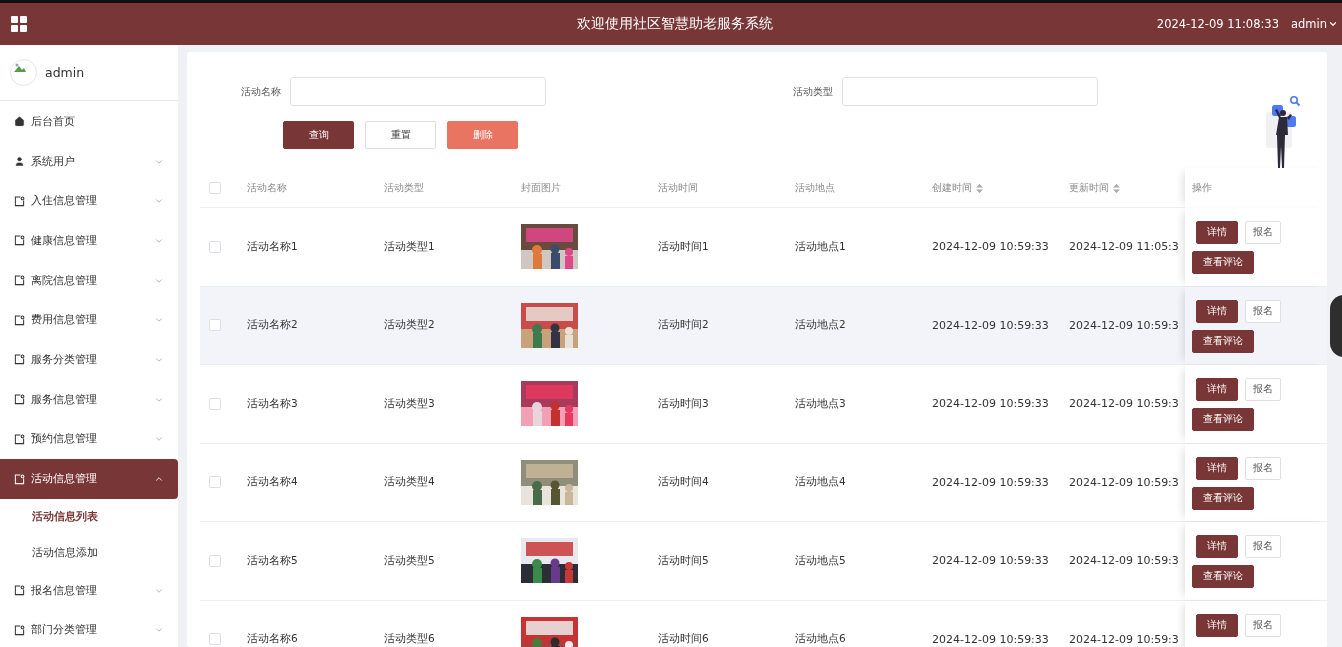 The width and height of the screenshot is (1342, 647). Describe the element at coordinates (404, 188) in the screenshot. I see `column-header: 活动类型` at that location.